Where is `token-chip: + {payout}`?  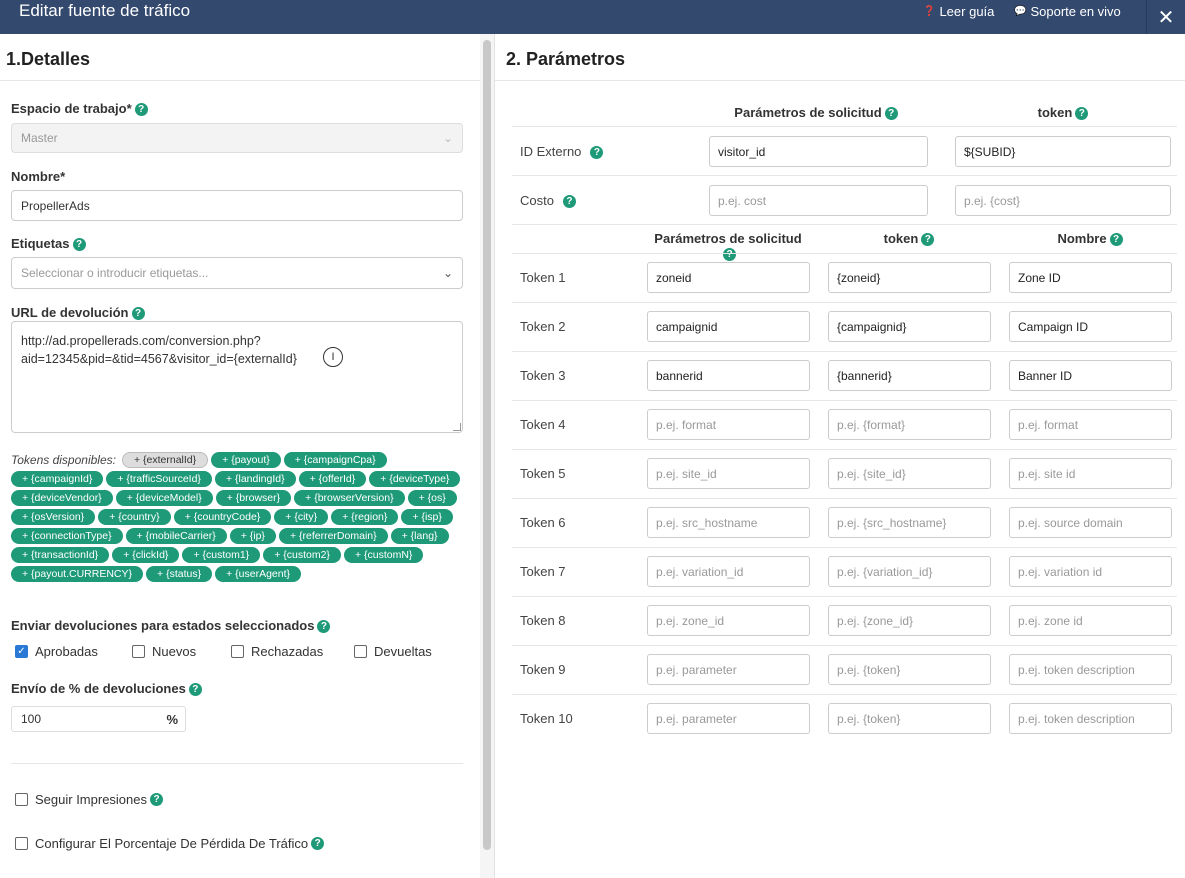
token-chip: + {payout} is located at coordinates (246, 460).